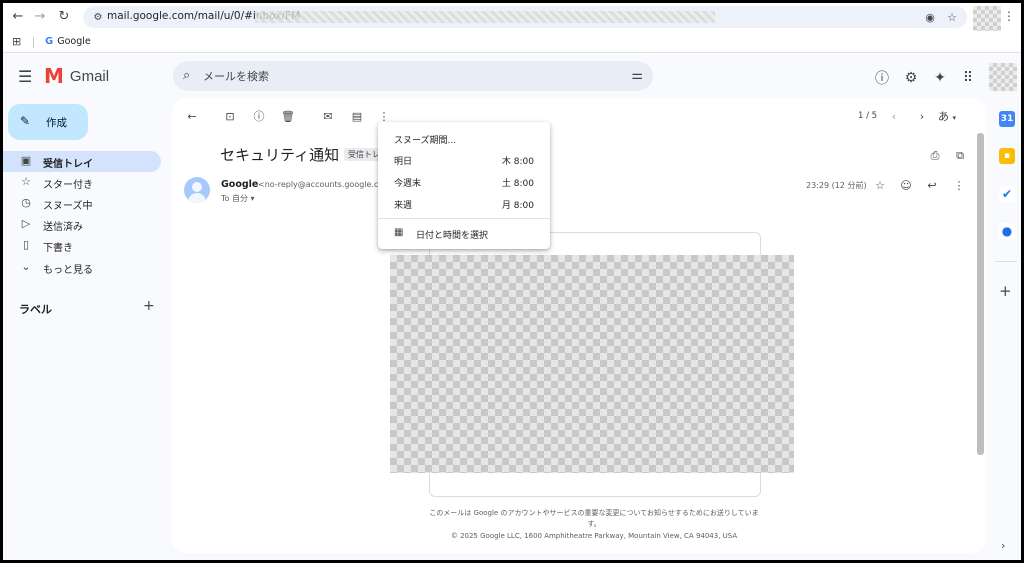 The height and width of the screenshot is (563, 1024). I want to click on search-icon: ⌕, so click(186, 75).